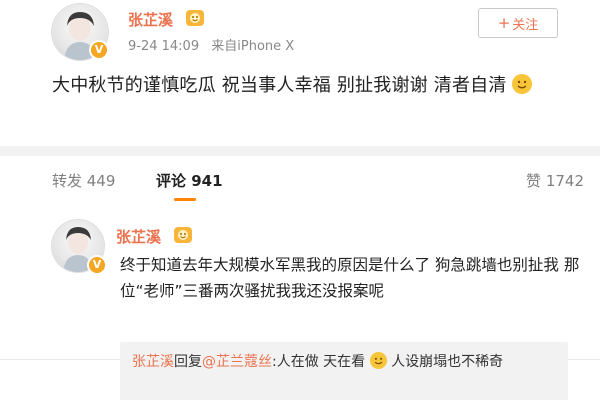 The image size is (600, 400). I want to click on post-meta: 9-24 14:09 来自iPhone X, so click(215, 44).